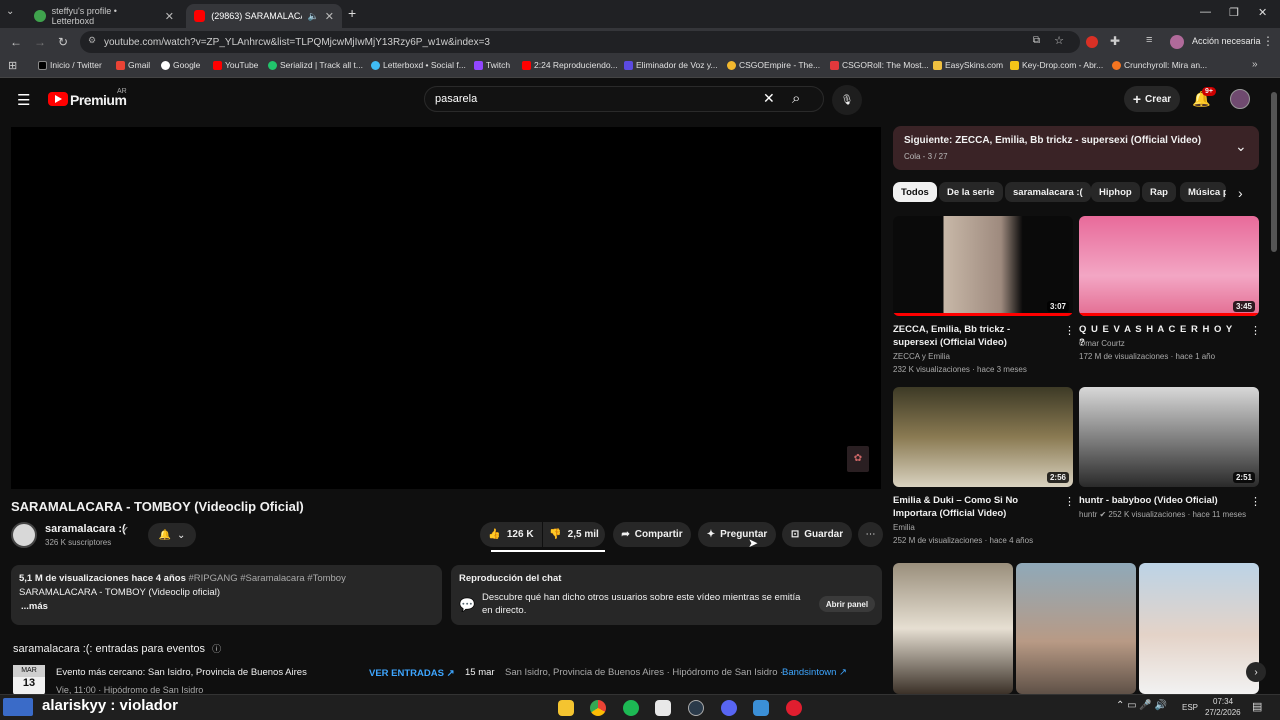  I want to click on action-needed-button: Acción necesaria, so click(1226, 41).